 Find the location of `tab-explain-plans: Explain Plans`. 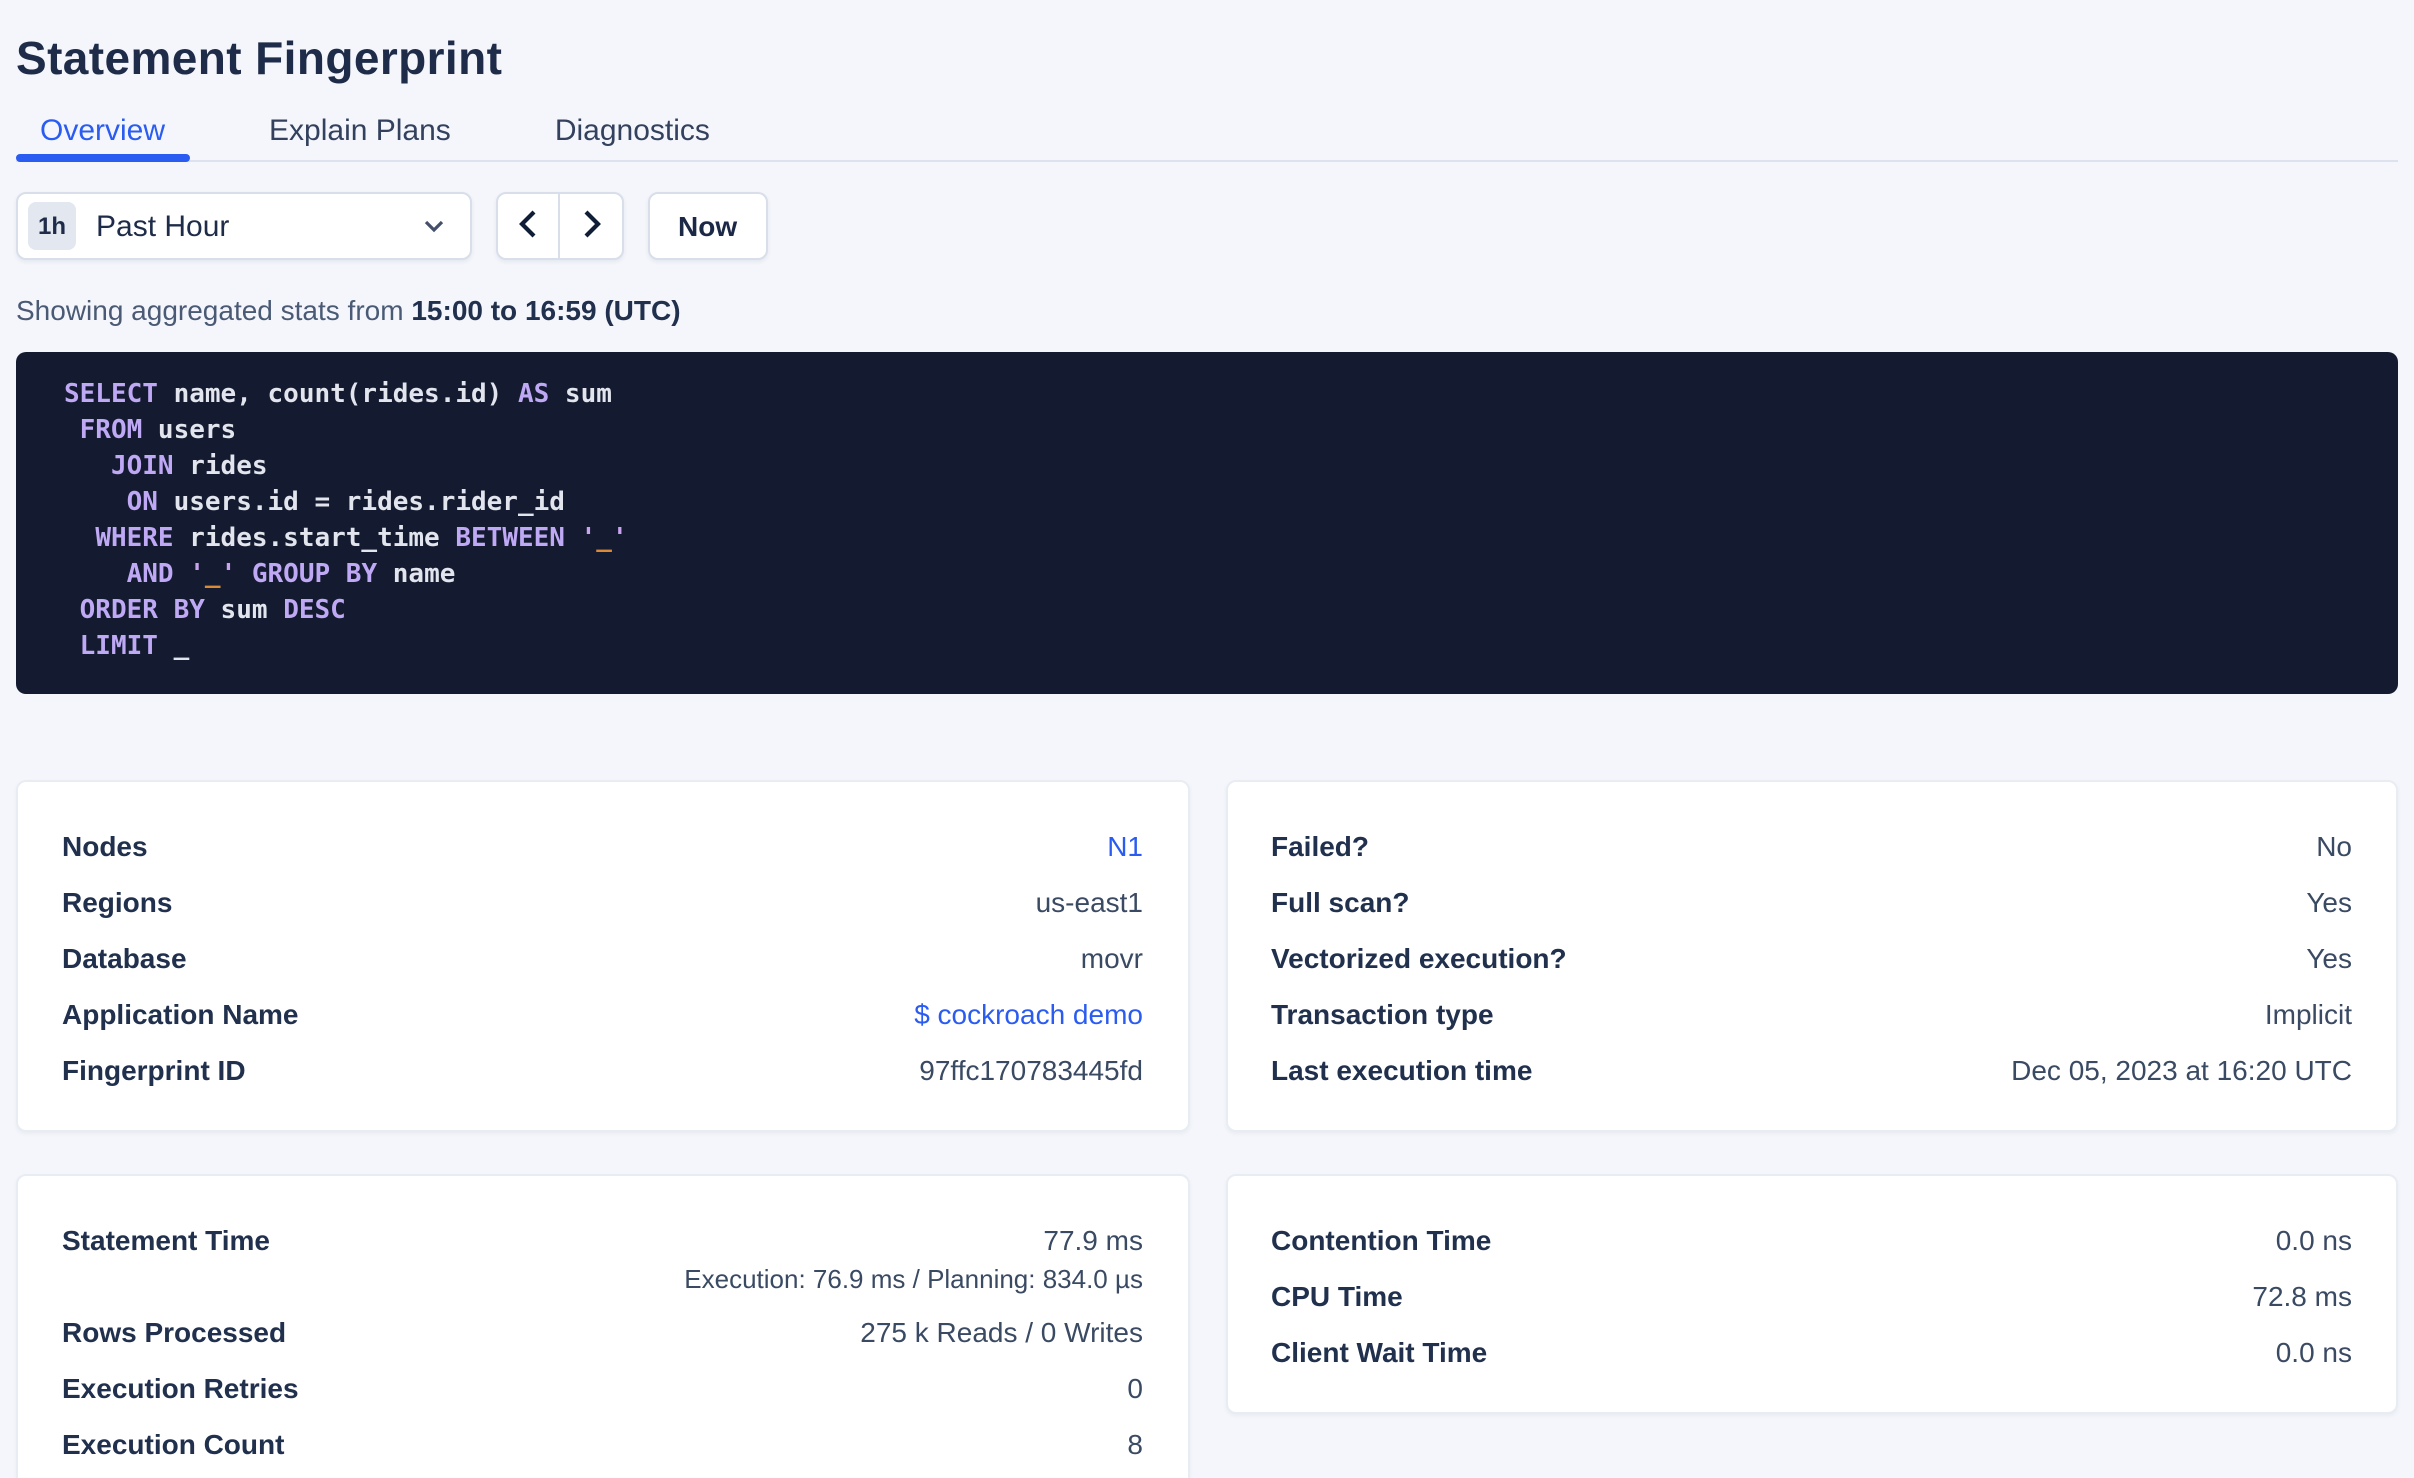

tab-explain-plans: Explain Plans is located at coordinates (360, 123).